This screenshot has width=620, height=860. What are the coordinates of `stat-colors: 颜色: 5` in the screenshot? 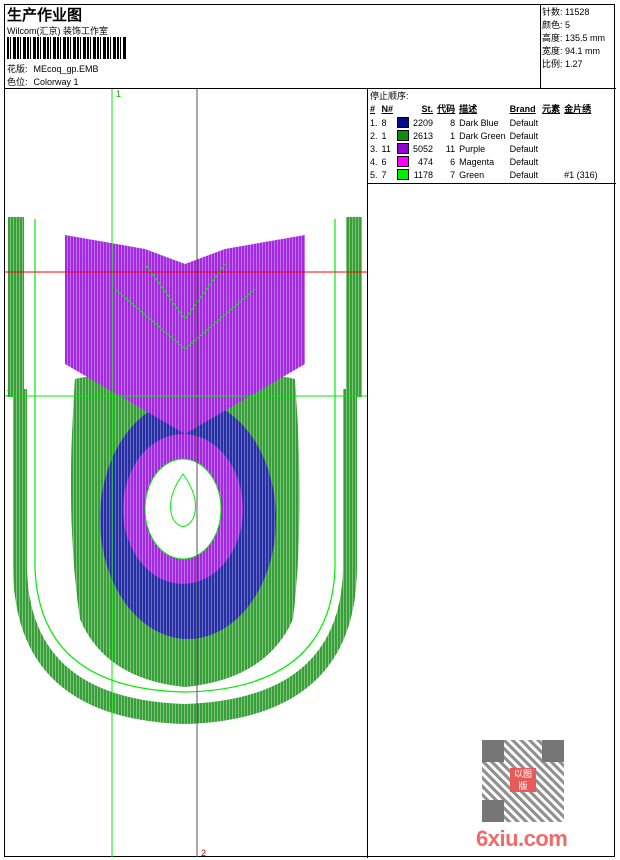 It's located at (573, 25).